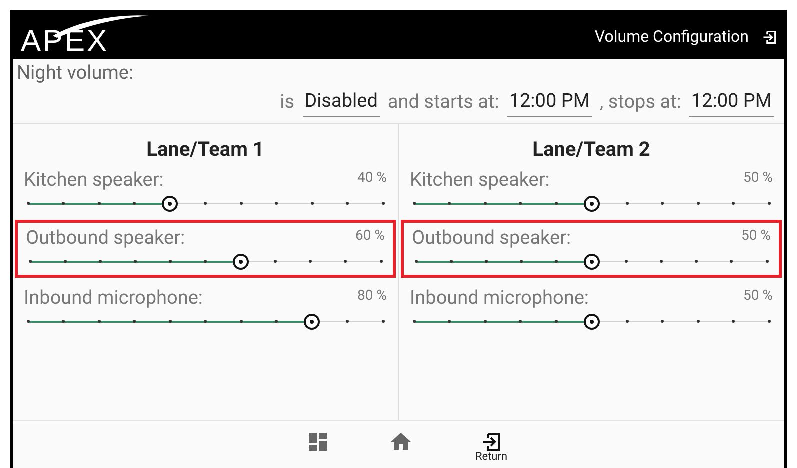  Describe the element at coordinates (731, 101) in the screenshot. I see `stop-time-field: 12:00 PM` at that location.